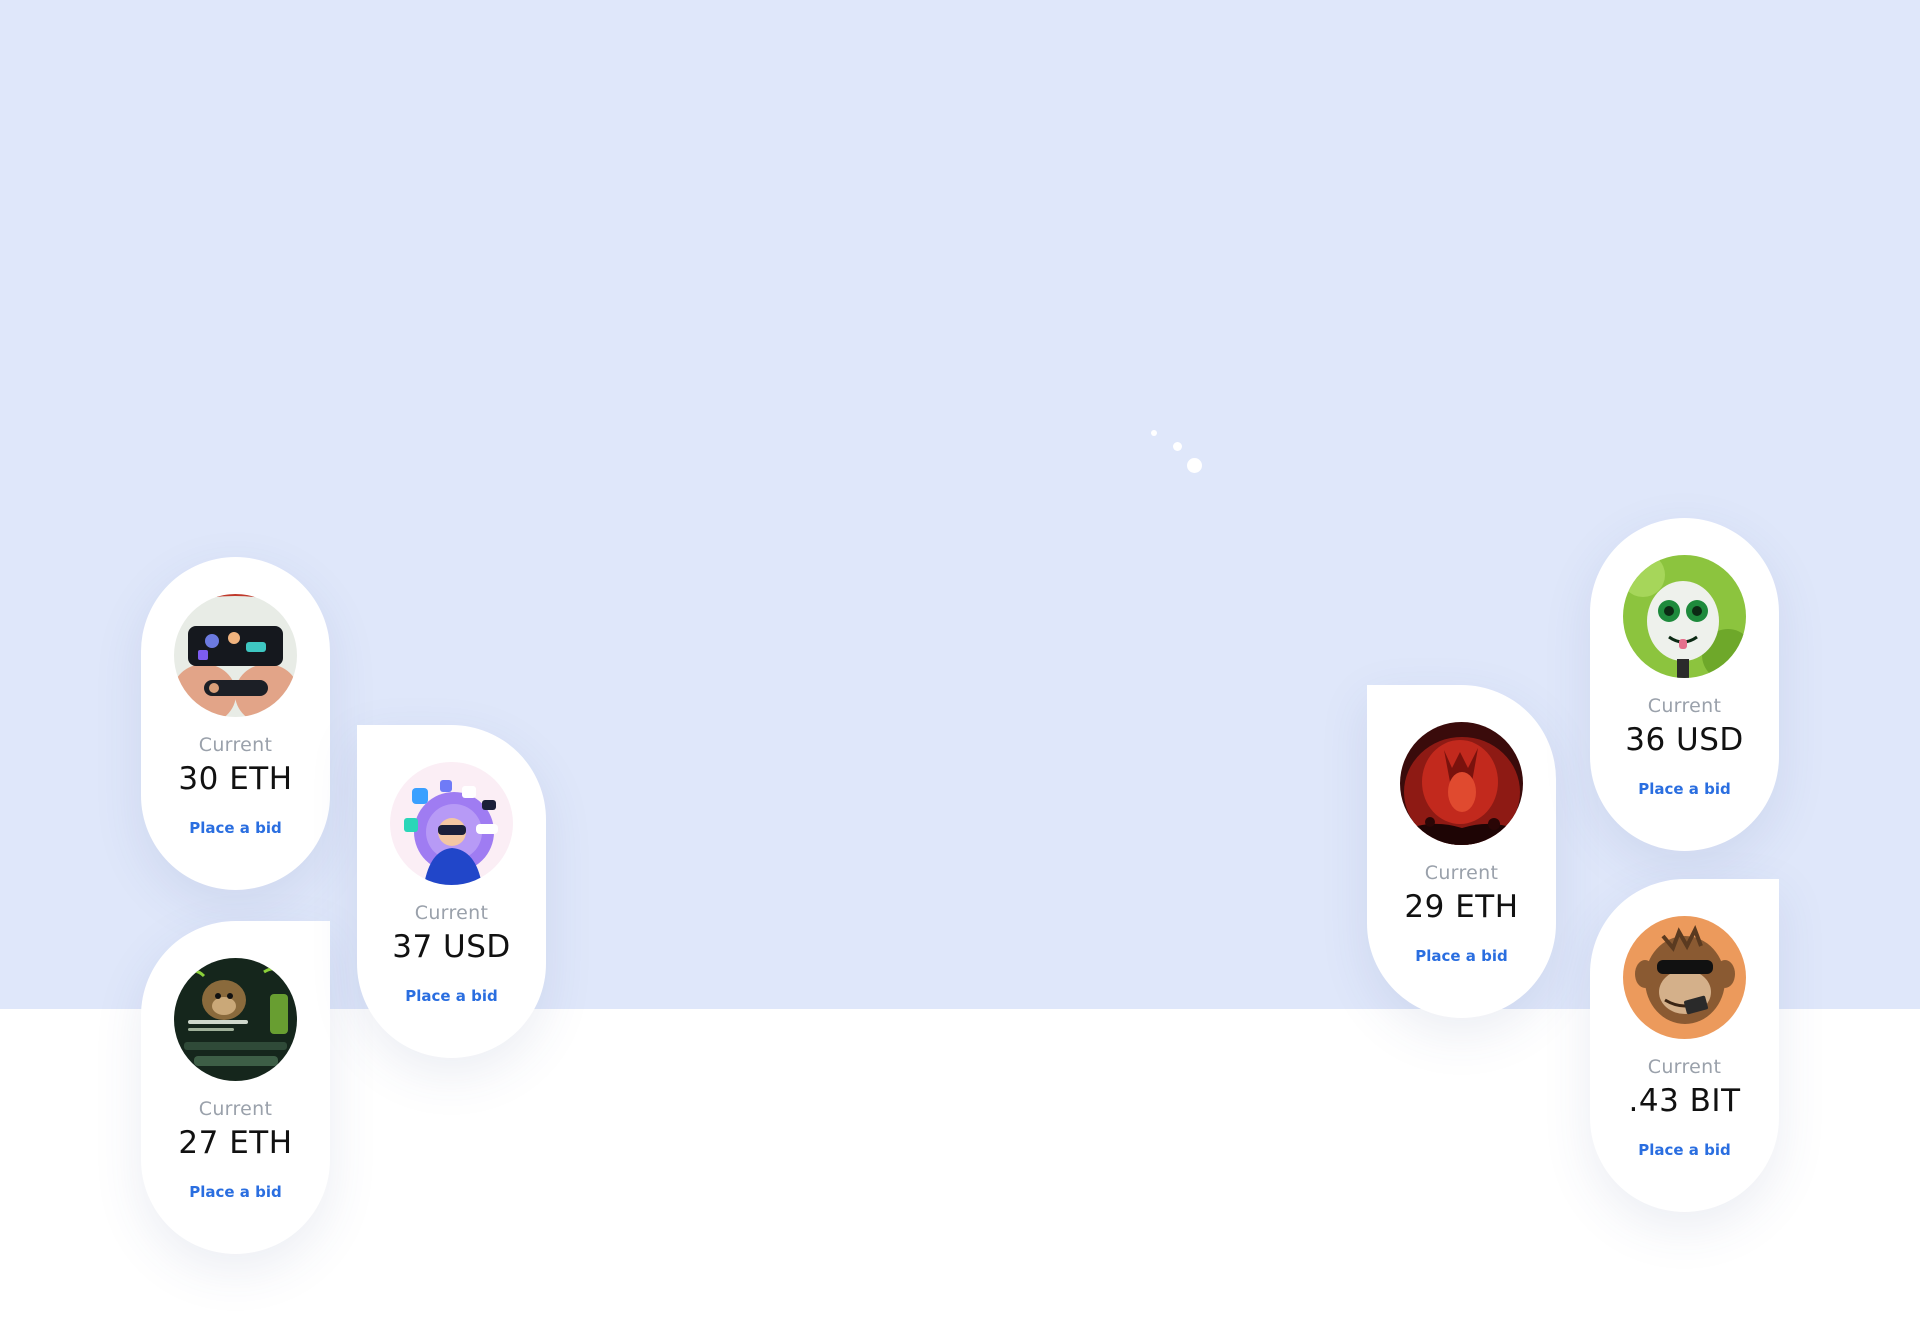  Describe the element at coordinates (451, 823) in the screenshot. I see `nft-image-vr-headset-person` at that location.